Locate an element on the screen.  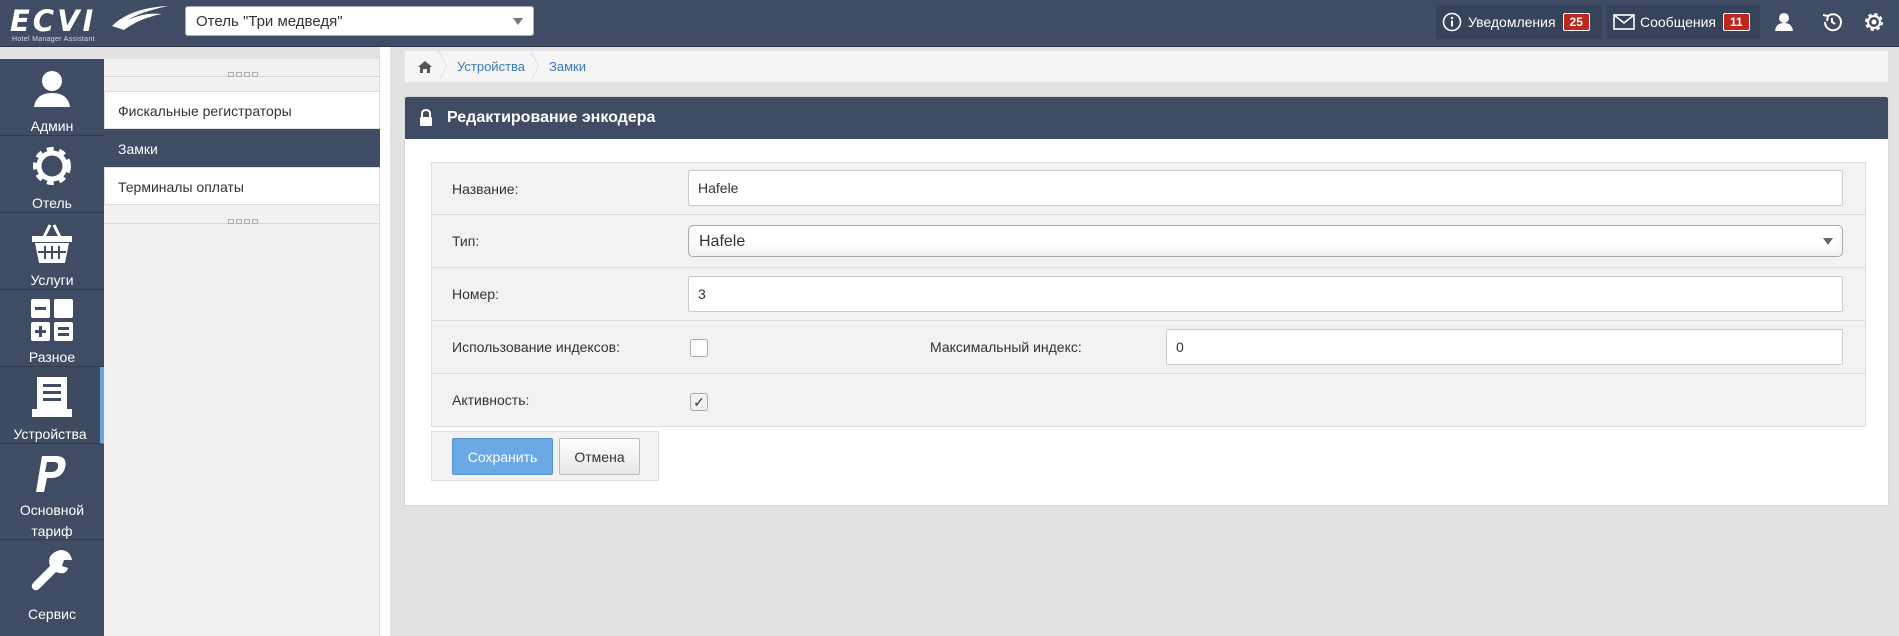
sidebar-item-hotel: Отель is located at coordinates (52, 174).